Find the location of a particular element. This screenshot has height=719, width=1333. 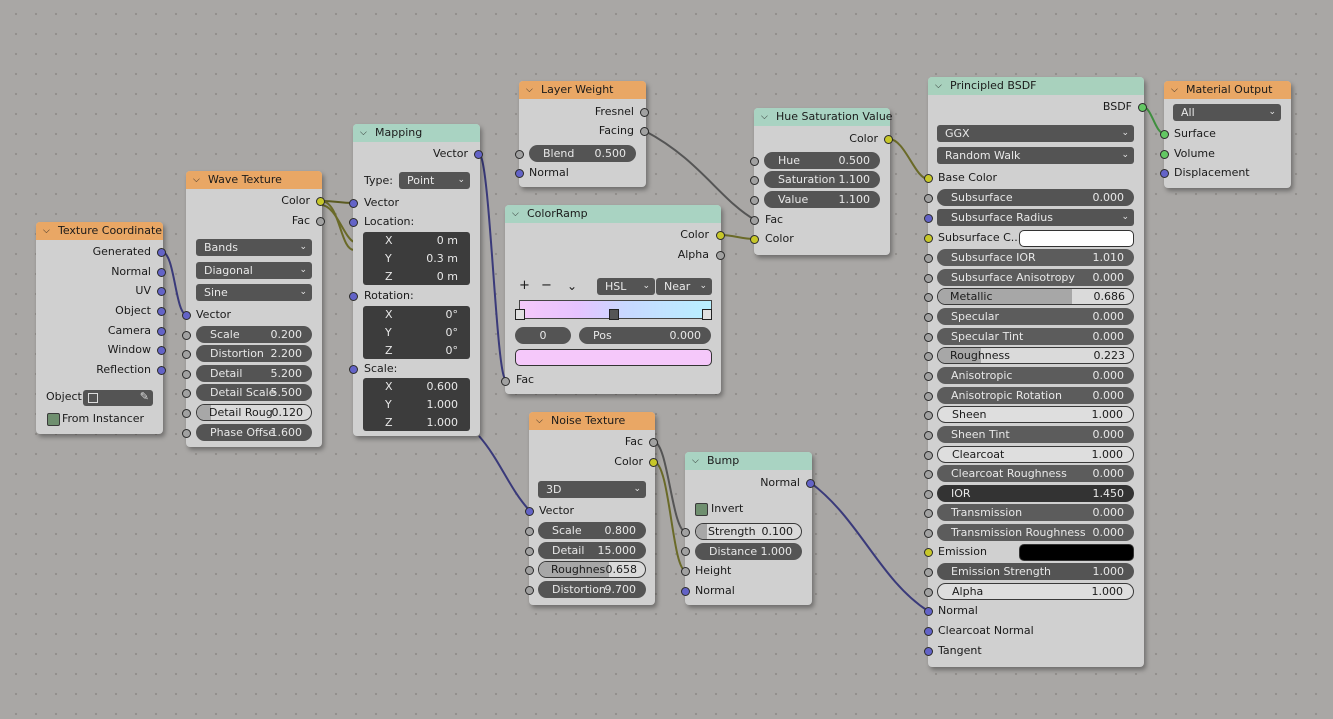

socket-phase-offset-in is located at coordinates (186, 433).